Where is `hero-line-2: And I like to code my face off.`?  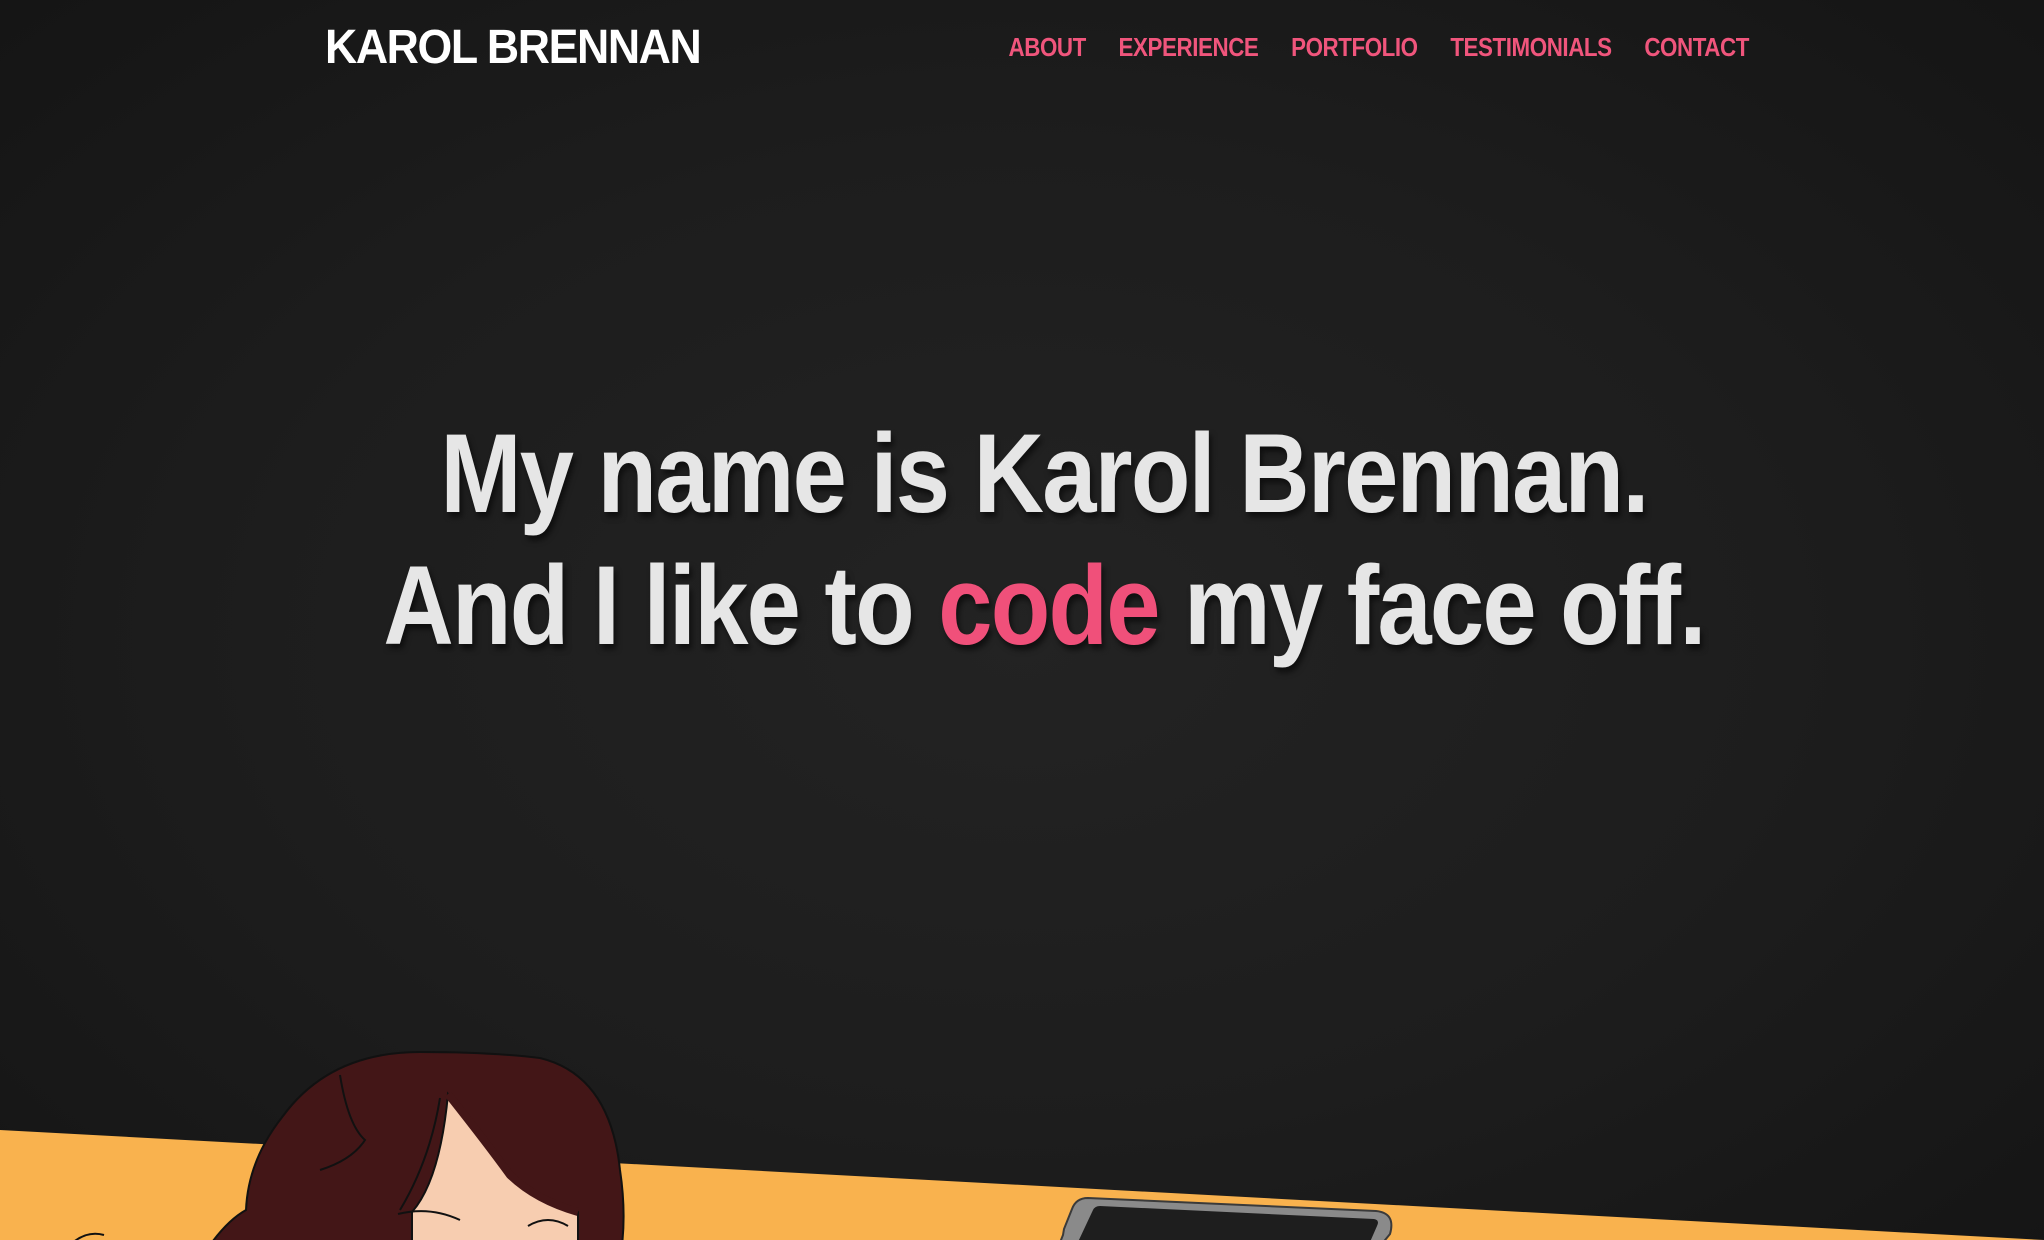 hero-line-2: And I like to code my face off. is located at coordinates (1044, 606).